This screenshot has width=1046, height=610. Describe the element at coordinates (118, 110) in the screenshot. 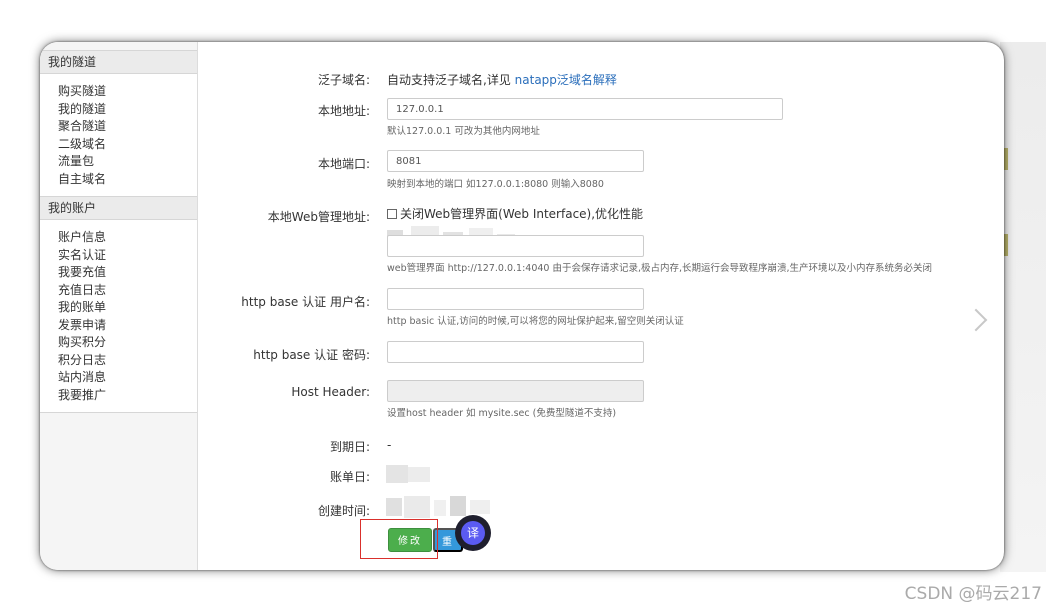

I see `sidebar-item-my-tunnels: 我的隧道` at that location.